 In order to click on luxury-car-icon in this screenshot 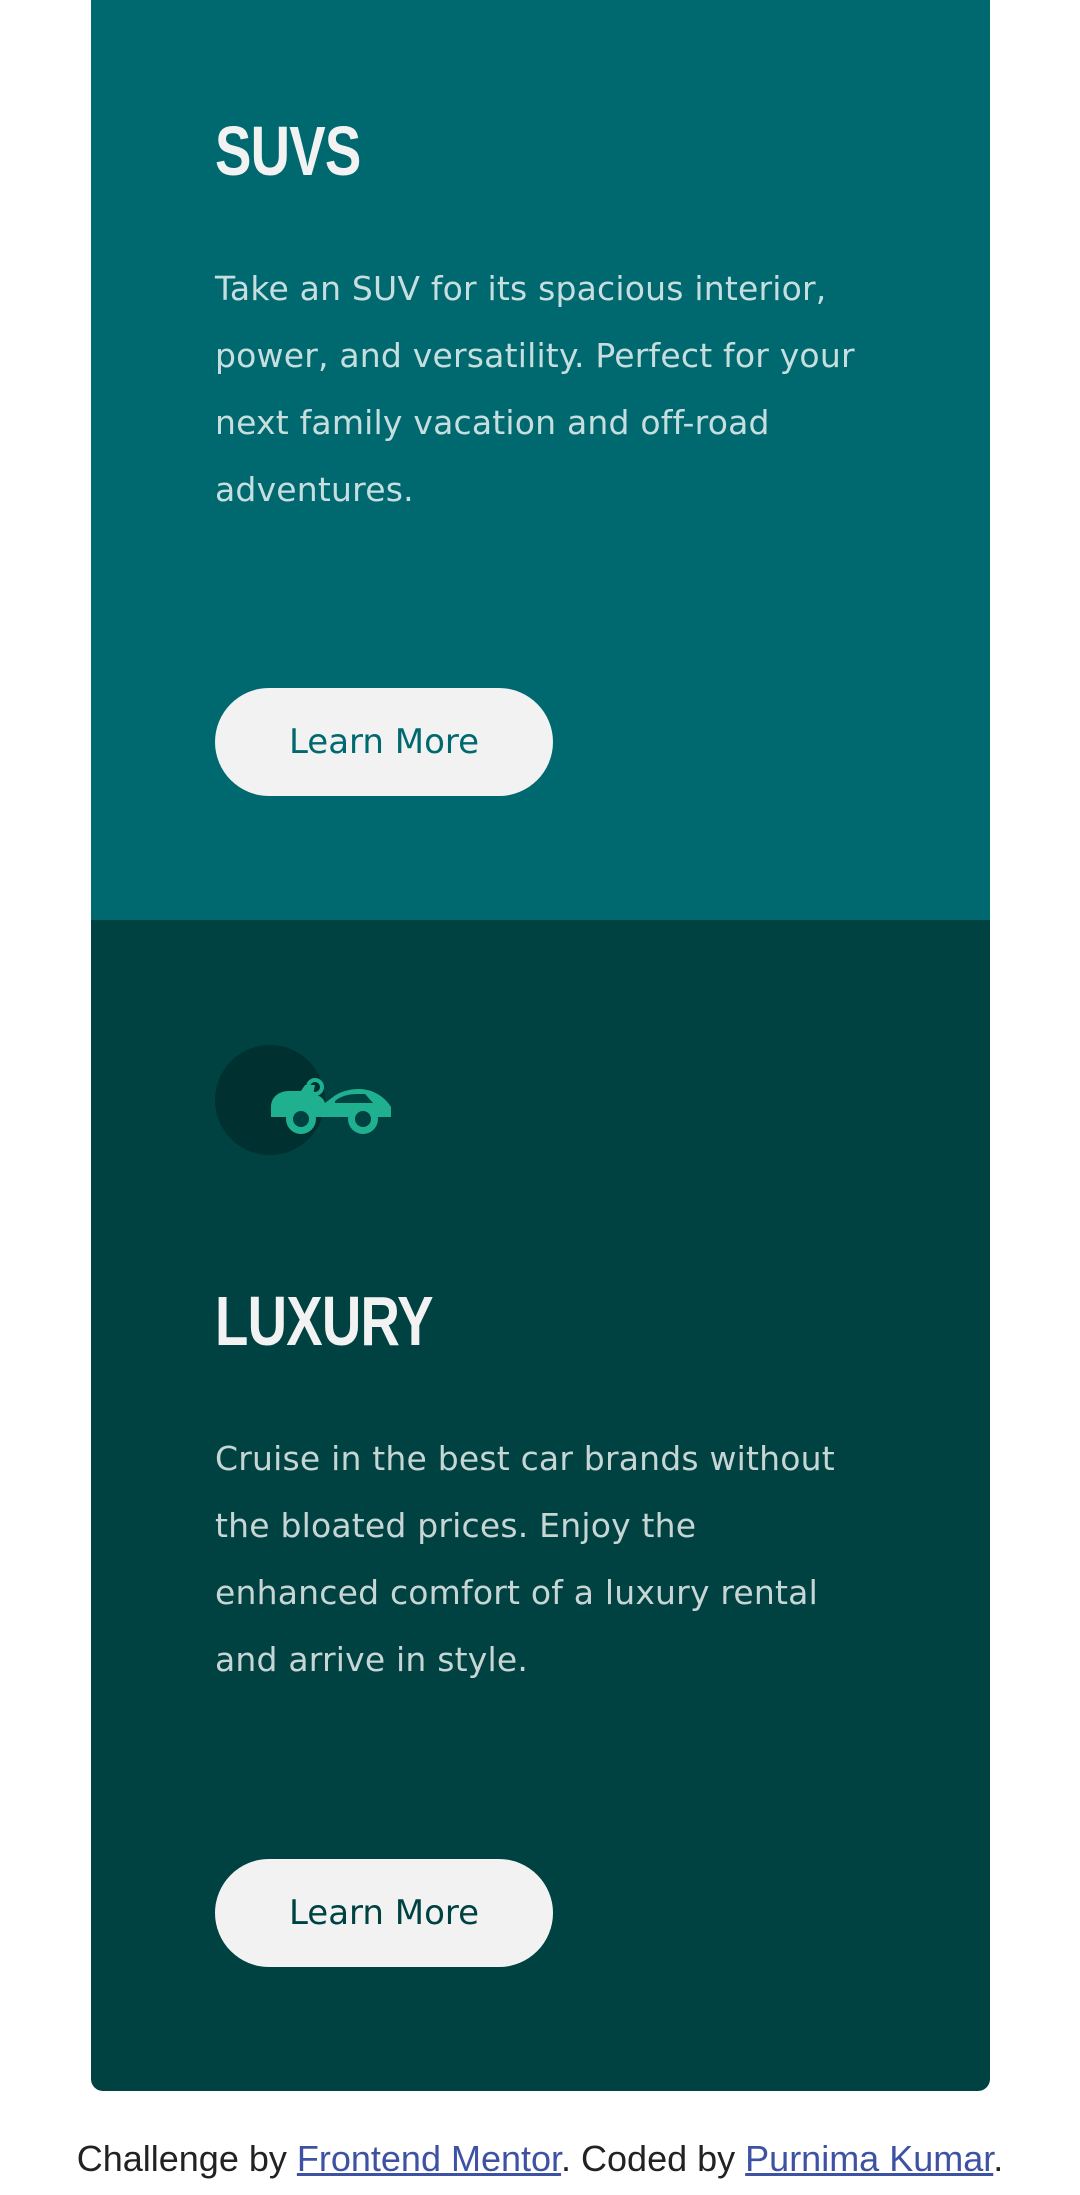, I will do `click(305, 1100)`.